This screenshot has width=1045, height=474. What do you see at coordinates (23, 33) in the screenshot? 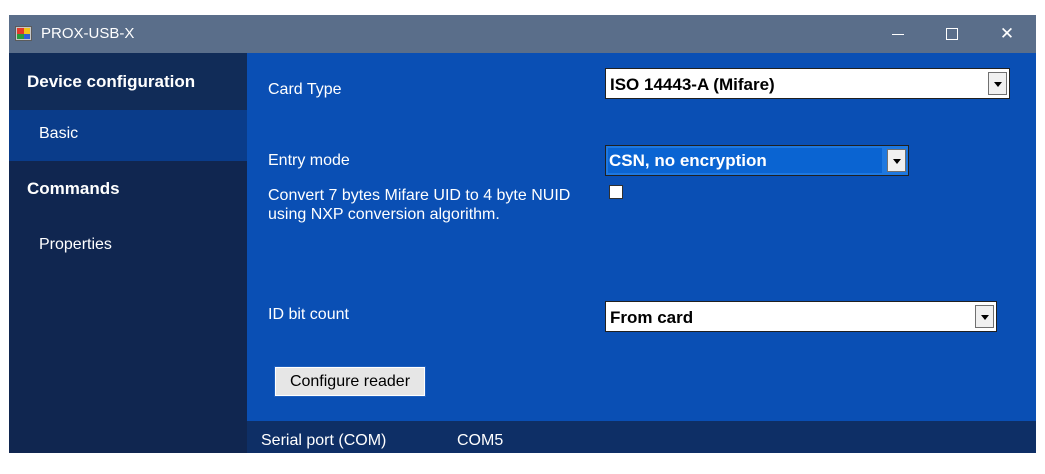
I see `app-grid-icon` at bounding box center [23, 33].